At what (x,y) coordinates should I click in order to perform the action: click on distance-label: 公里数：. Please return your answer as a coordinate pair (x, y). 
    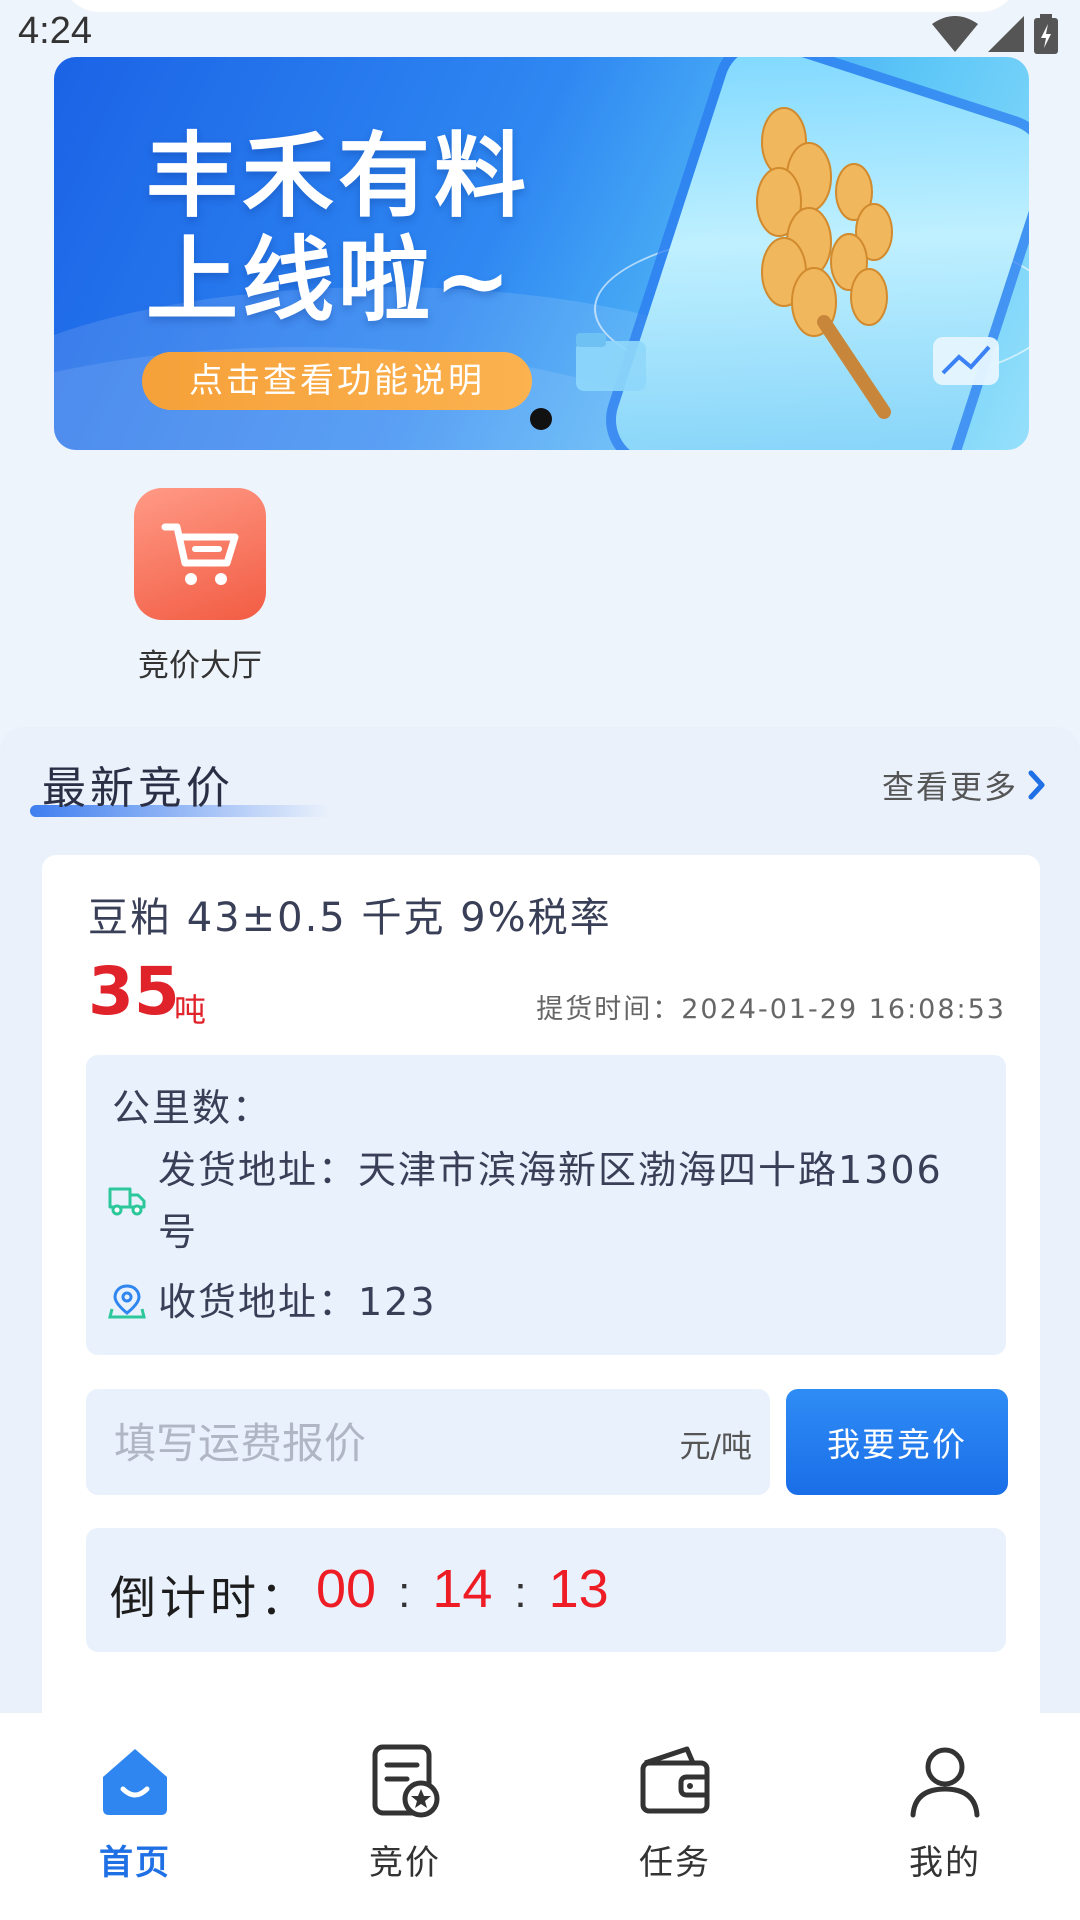
    Looking at the image, I should click on (192, 1108).